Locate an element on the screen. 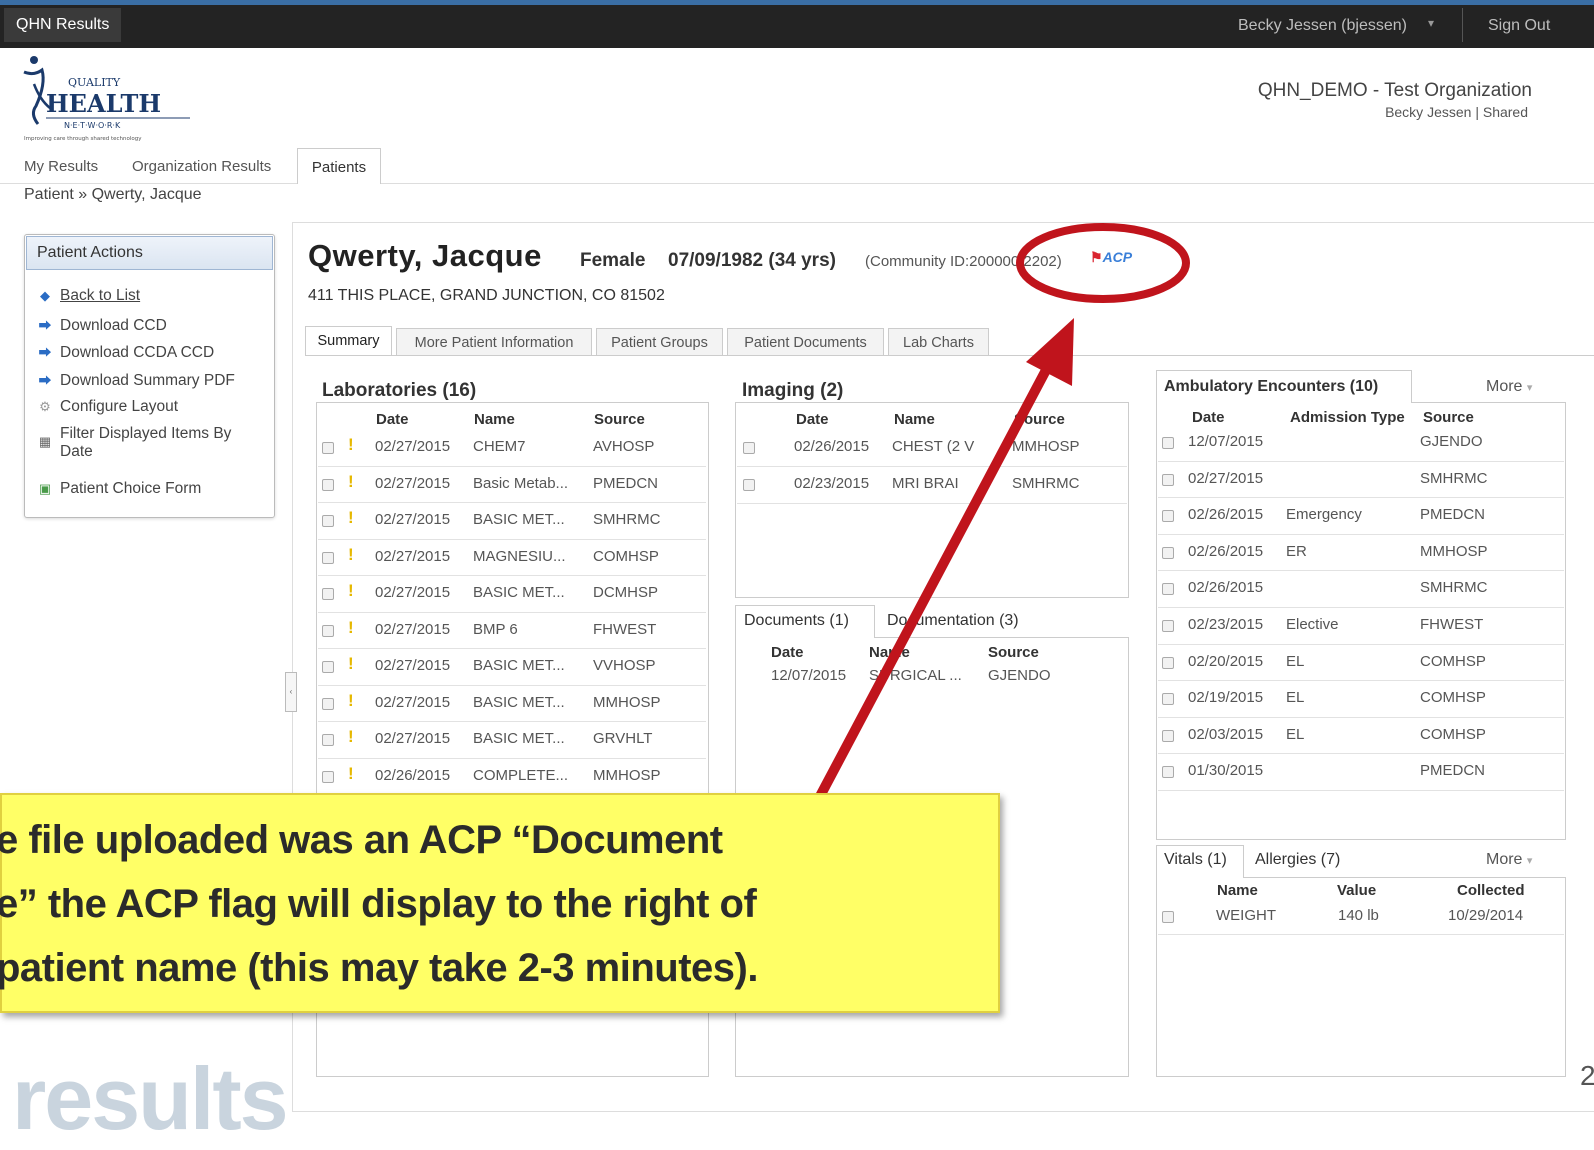 This screenshot has width=1594, height=1150. annotation-arrow-head is located at coordinates (1050, 352).